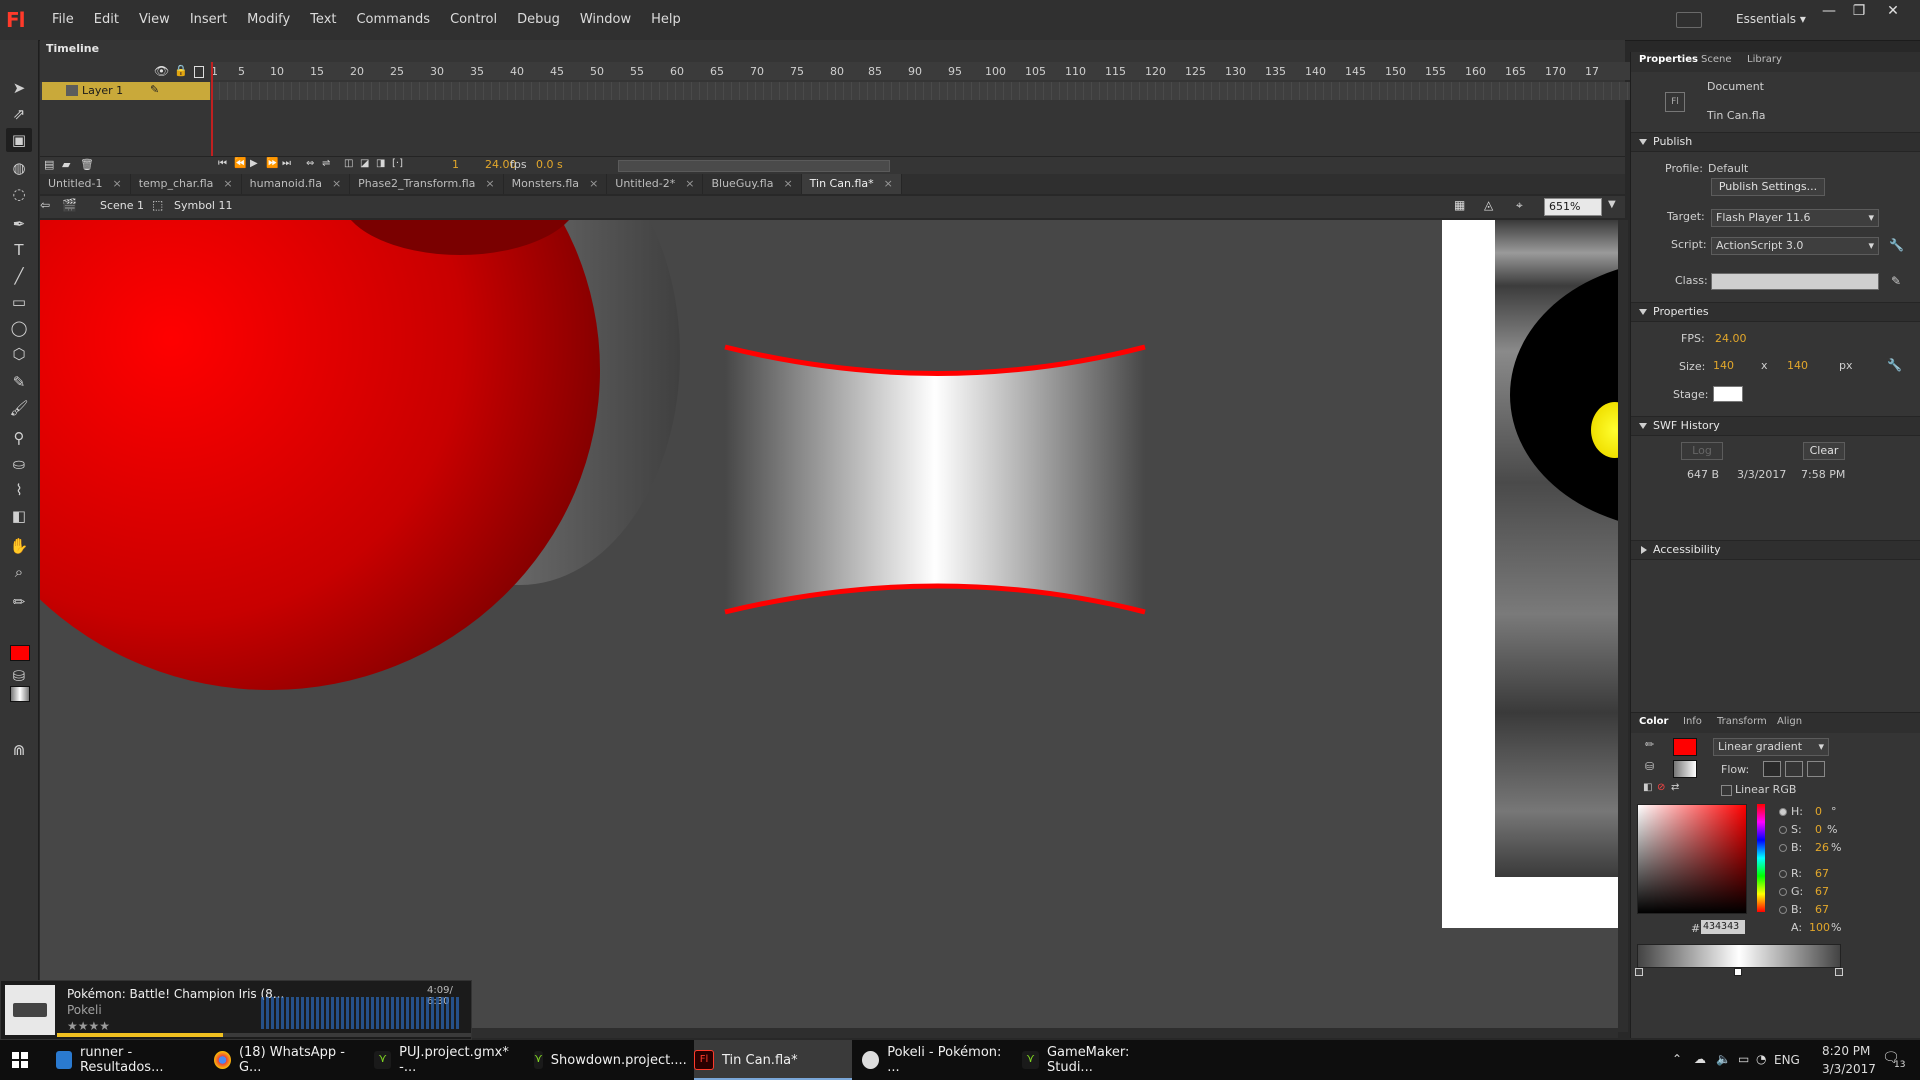 The height and width of the screenshot is (1080, 1920). What do you see at coordinates (161, 71) in the screenshot?
I see `eye-icon: 👁` at bounding box center [161, 71].